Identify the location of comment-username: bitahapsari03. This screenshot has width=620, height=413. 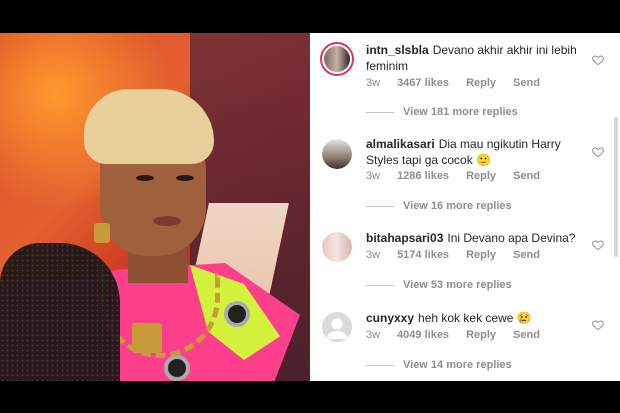
(404, 238).